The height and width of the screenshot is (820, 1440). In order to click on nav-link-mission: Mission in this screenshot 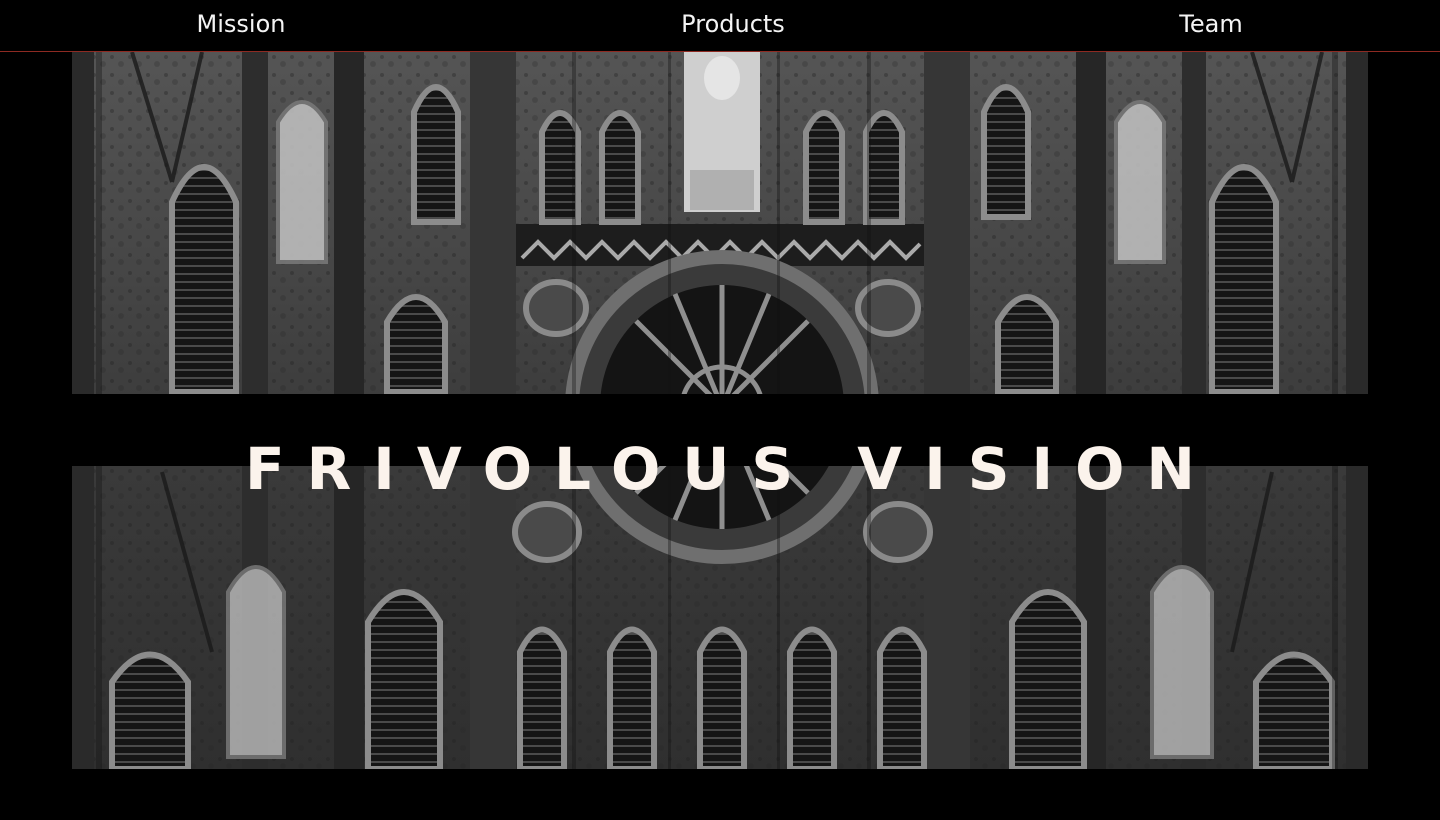, I will do `click(241, 24)`.